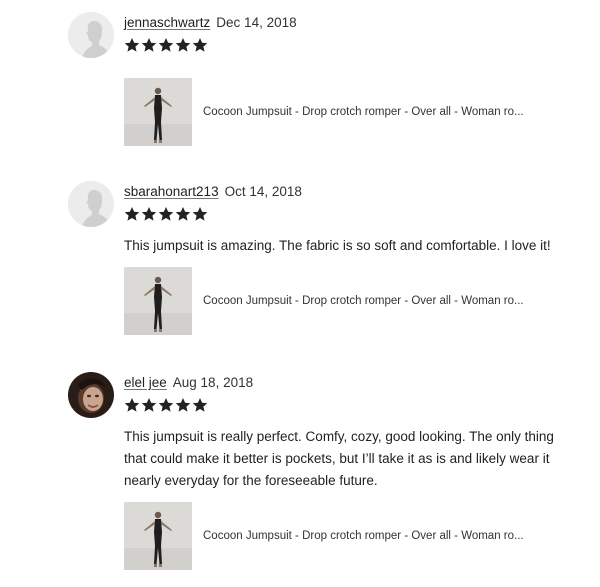 Image resolution: width=600 pixels, height=587 pixels. Describe the element at coordinates (145, 382) in the screenshot. I see `reviewer-username: elel jee` at that location.